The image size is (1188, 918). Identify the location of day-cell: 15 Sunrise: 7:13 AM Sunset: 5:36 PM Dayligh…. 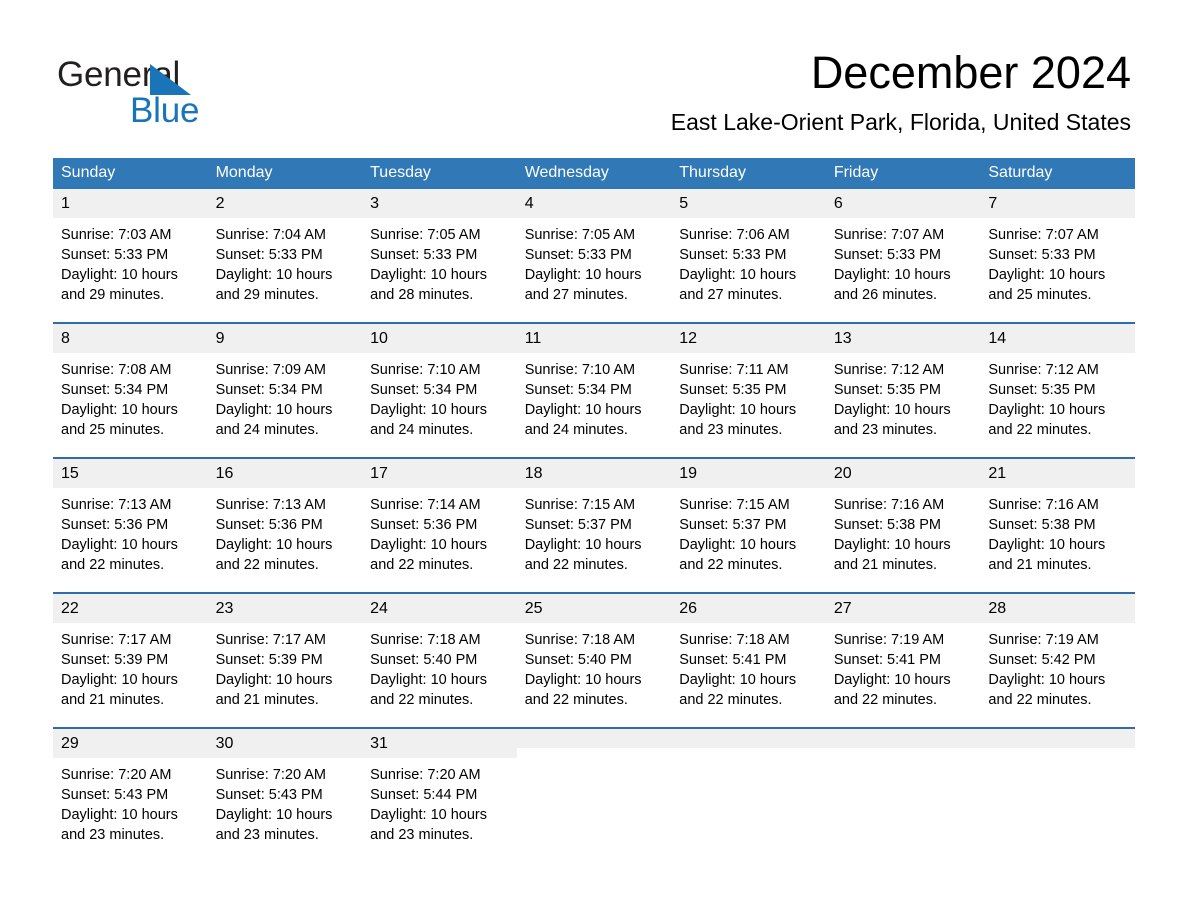
(130, 525).